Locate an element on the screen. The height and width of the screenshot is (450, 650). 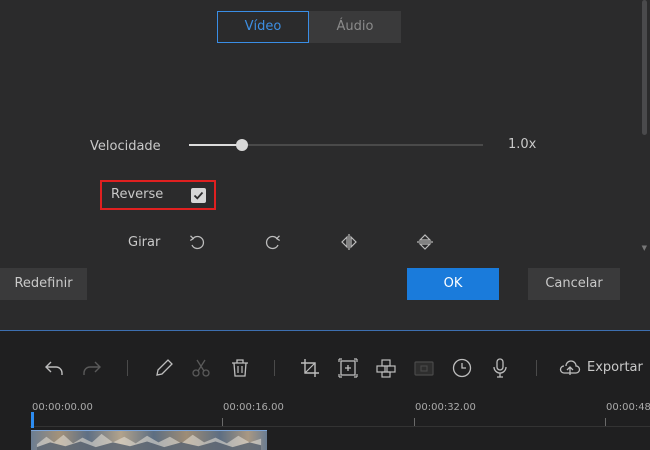
ok-button: OK is located at coordinates (453, 284).